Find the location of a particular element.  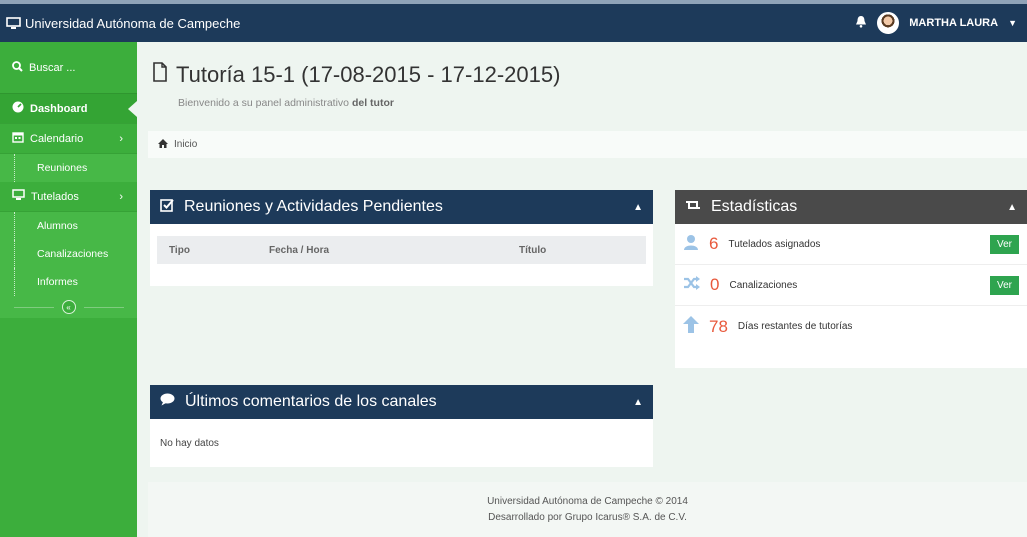

stats-panel-title: Estadísticas is located at coordinates (754, 206).